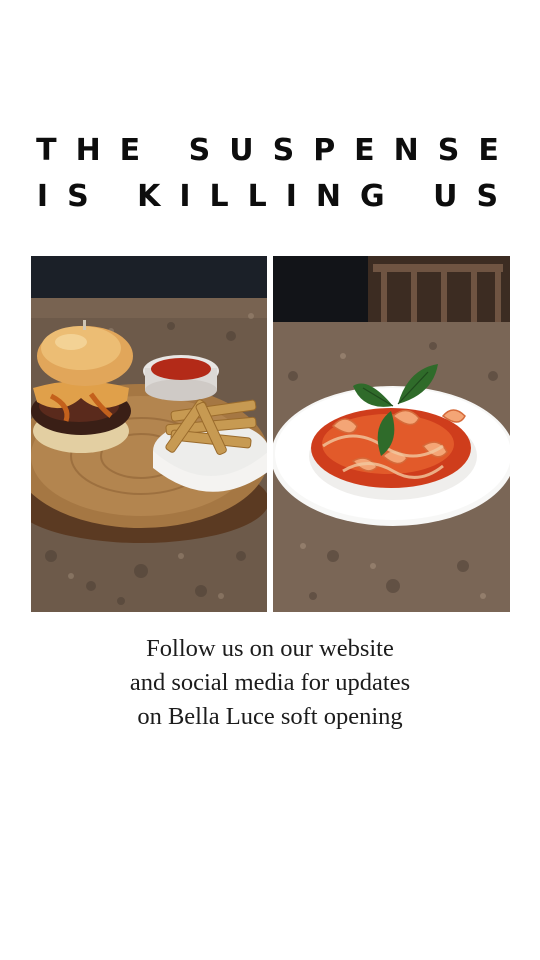  What do you see at coordinates (277, 150) in the screenshot?
I see `headline-line-1: THE SUSPENSE` at bounding box center [277, 150].